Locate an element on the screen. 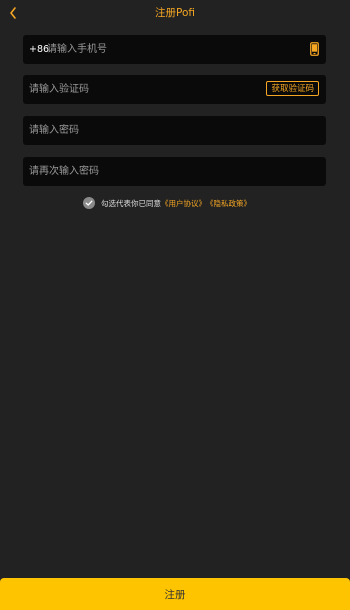 Image resolution: width=350 pixels, height=610 pixels. register-button: 注册 is located at coordinates (175, 594).